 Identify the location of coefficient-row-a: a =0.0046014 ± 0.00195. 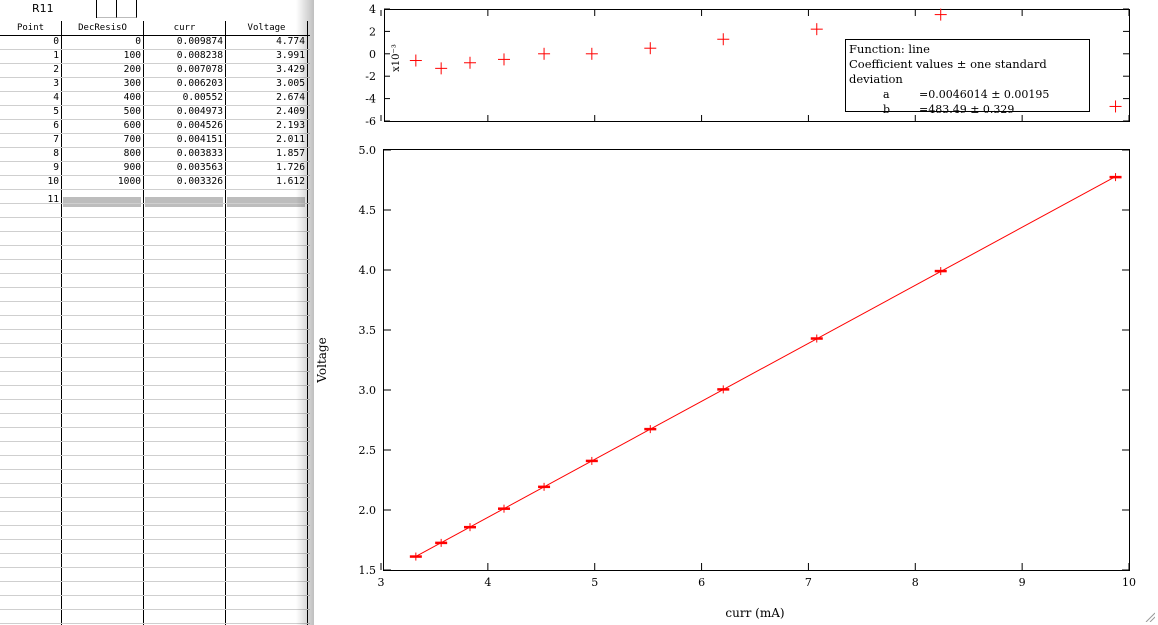
(967, 94).